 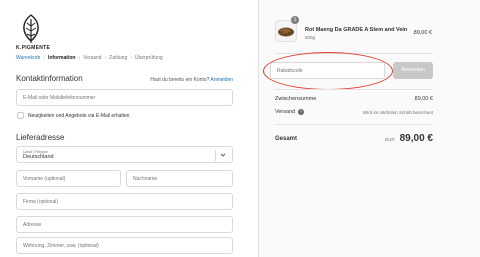 What do you see at coordinates (40, 137) in the screenshot?
I see `shipping-section-title: Lieferadresse` at bounding box center [40, 137].